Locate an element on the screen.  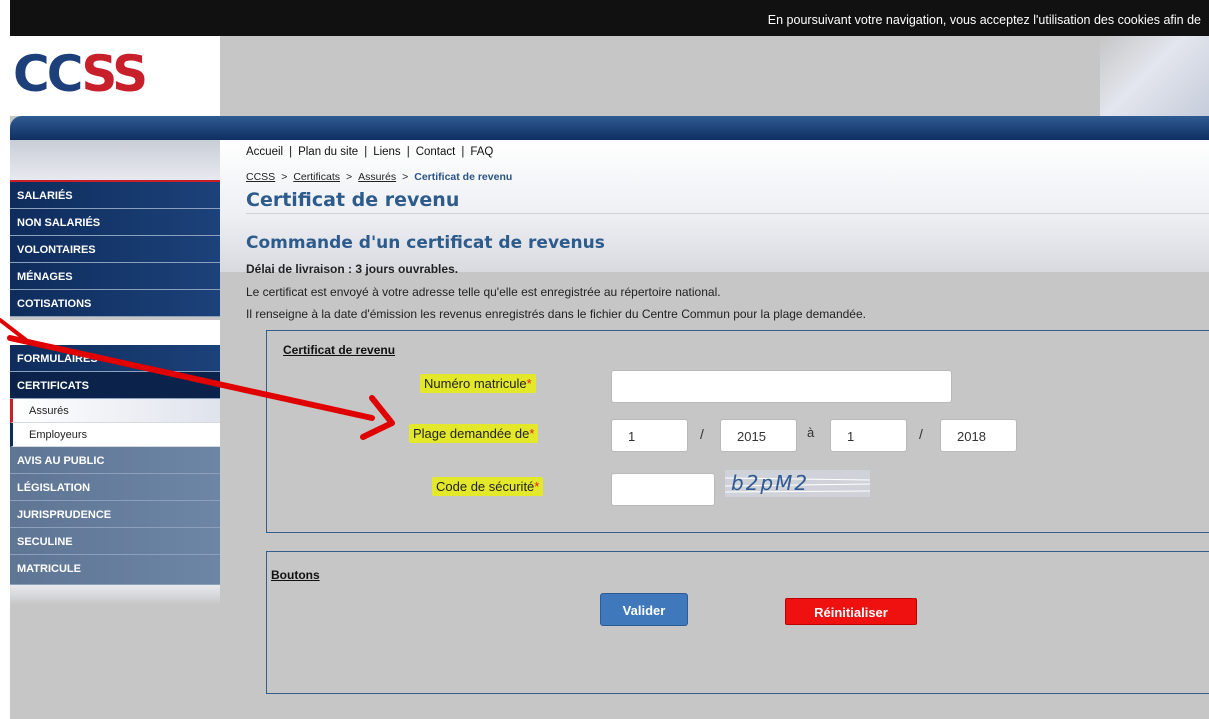
from-year-value: 2015 is located at coordinates (751, 436).